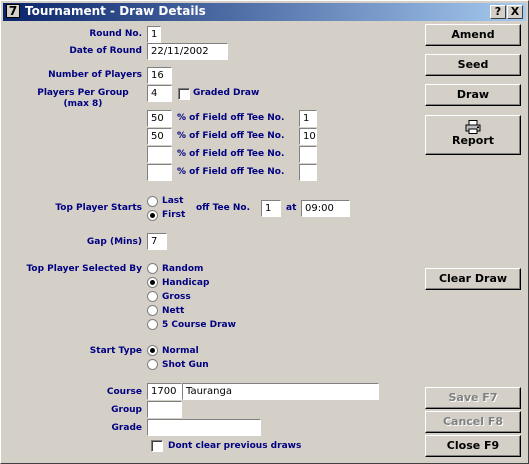 The image size is (529, 464). I want to click on select-random-label: Random, so click(183, 269).